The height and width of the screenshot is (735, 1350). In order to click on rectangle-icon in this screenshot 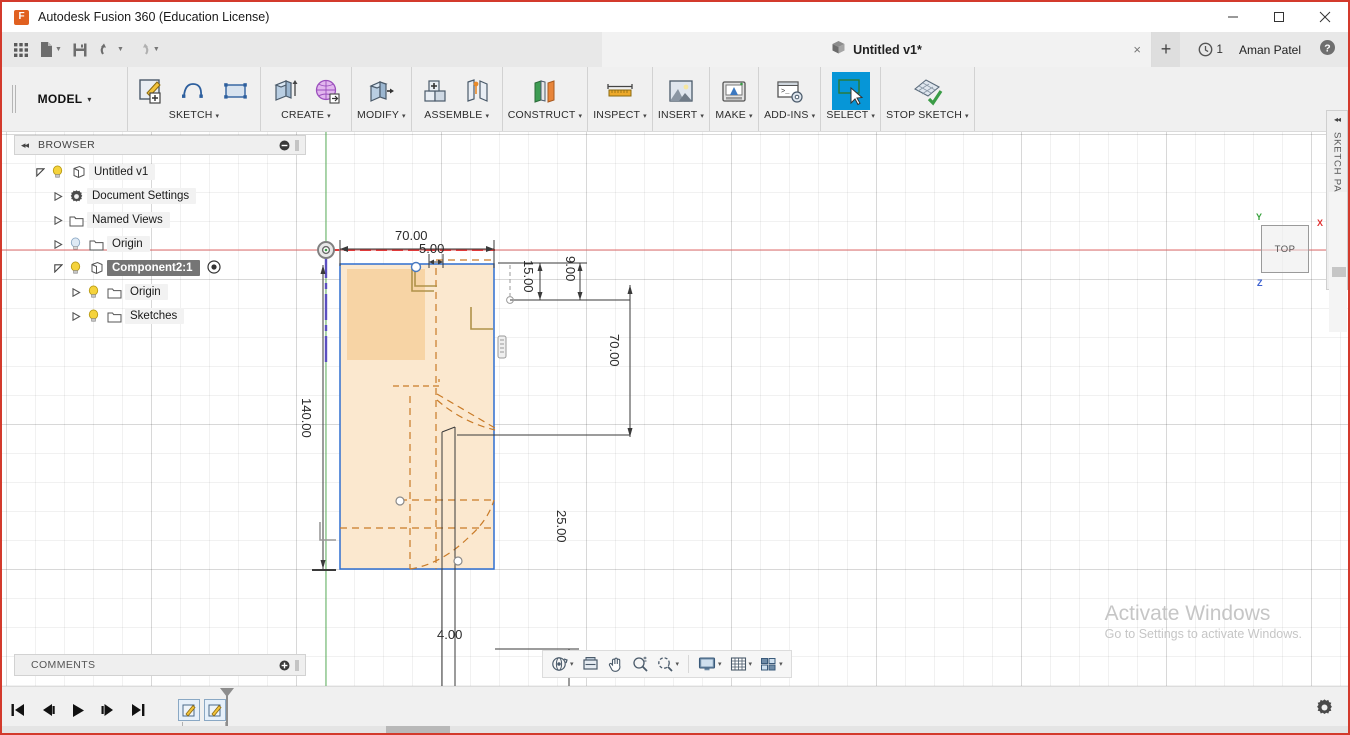, I will do `click(236, 91)`.